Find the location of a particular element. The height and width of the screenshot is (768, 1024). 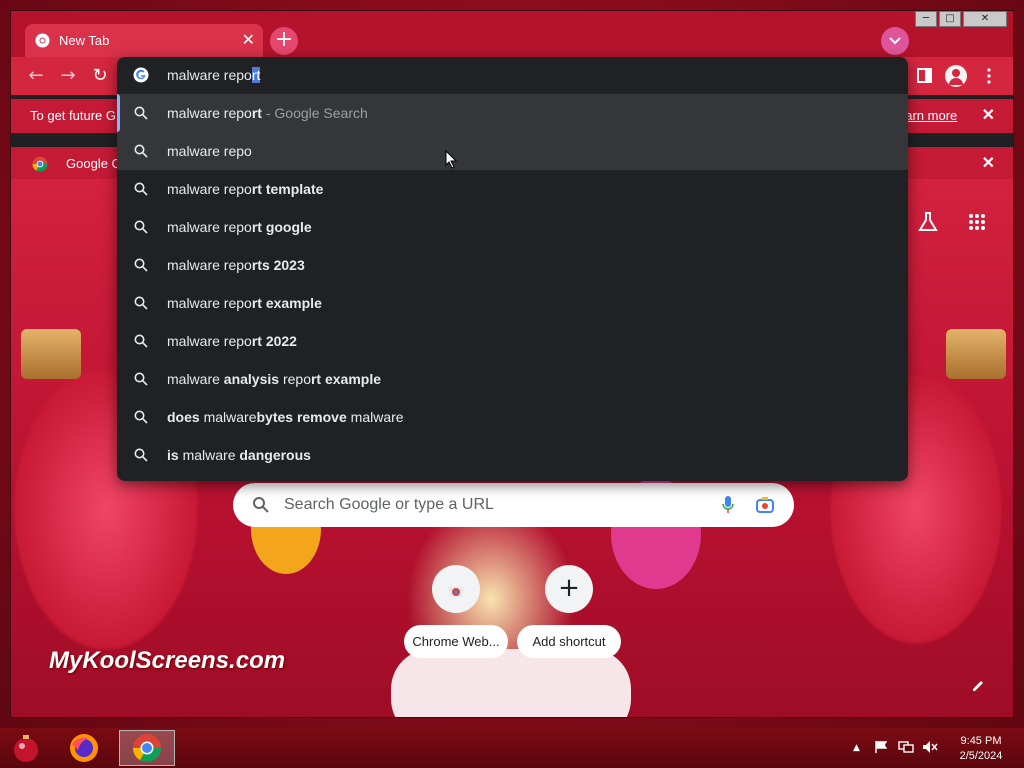

ntp-search-placeholder: Search Google or type a URL is located at coordinates (389, 504).